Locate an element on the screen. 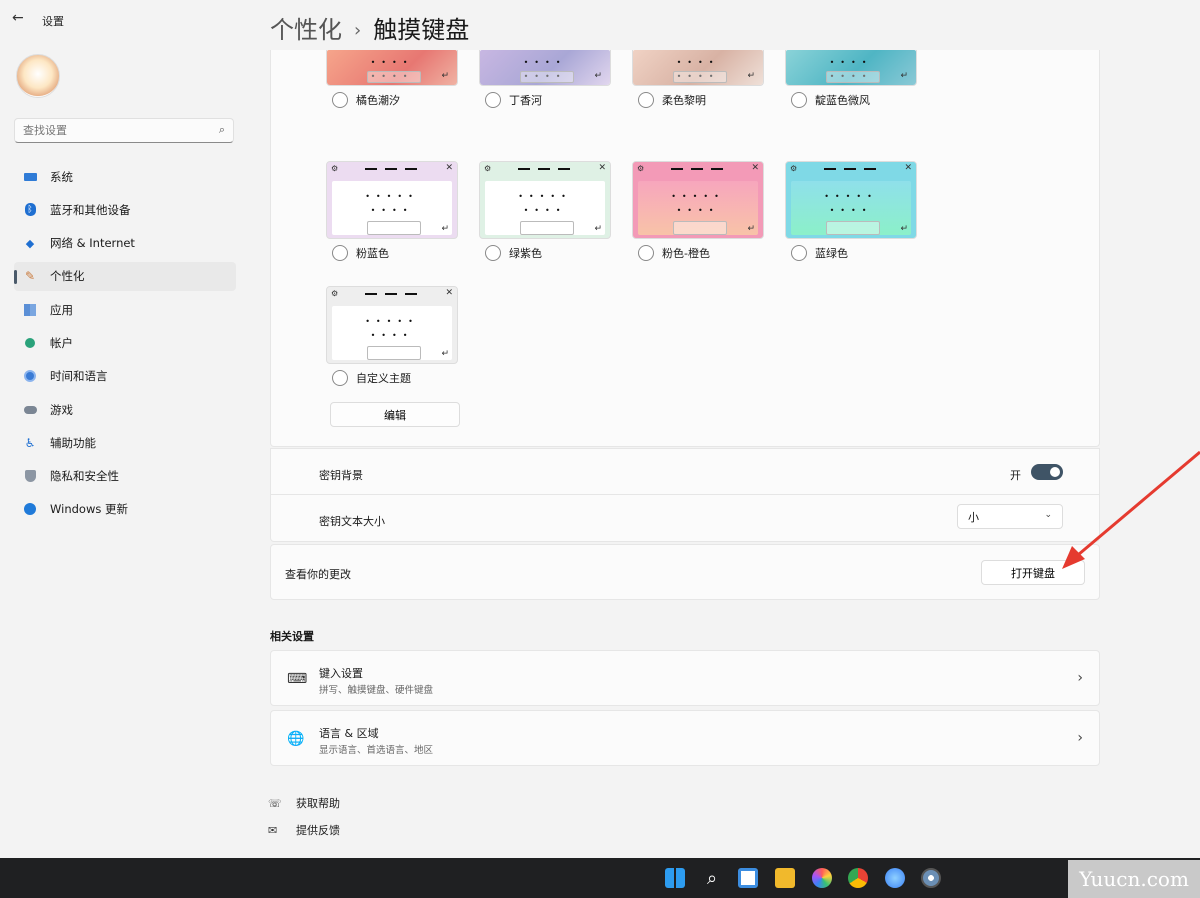 Image resolution: width=1200 pixels, height=898 pixels. key-background-label: 密钥背景 is located at coordinates (341, 475).